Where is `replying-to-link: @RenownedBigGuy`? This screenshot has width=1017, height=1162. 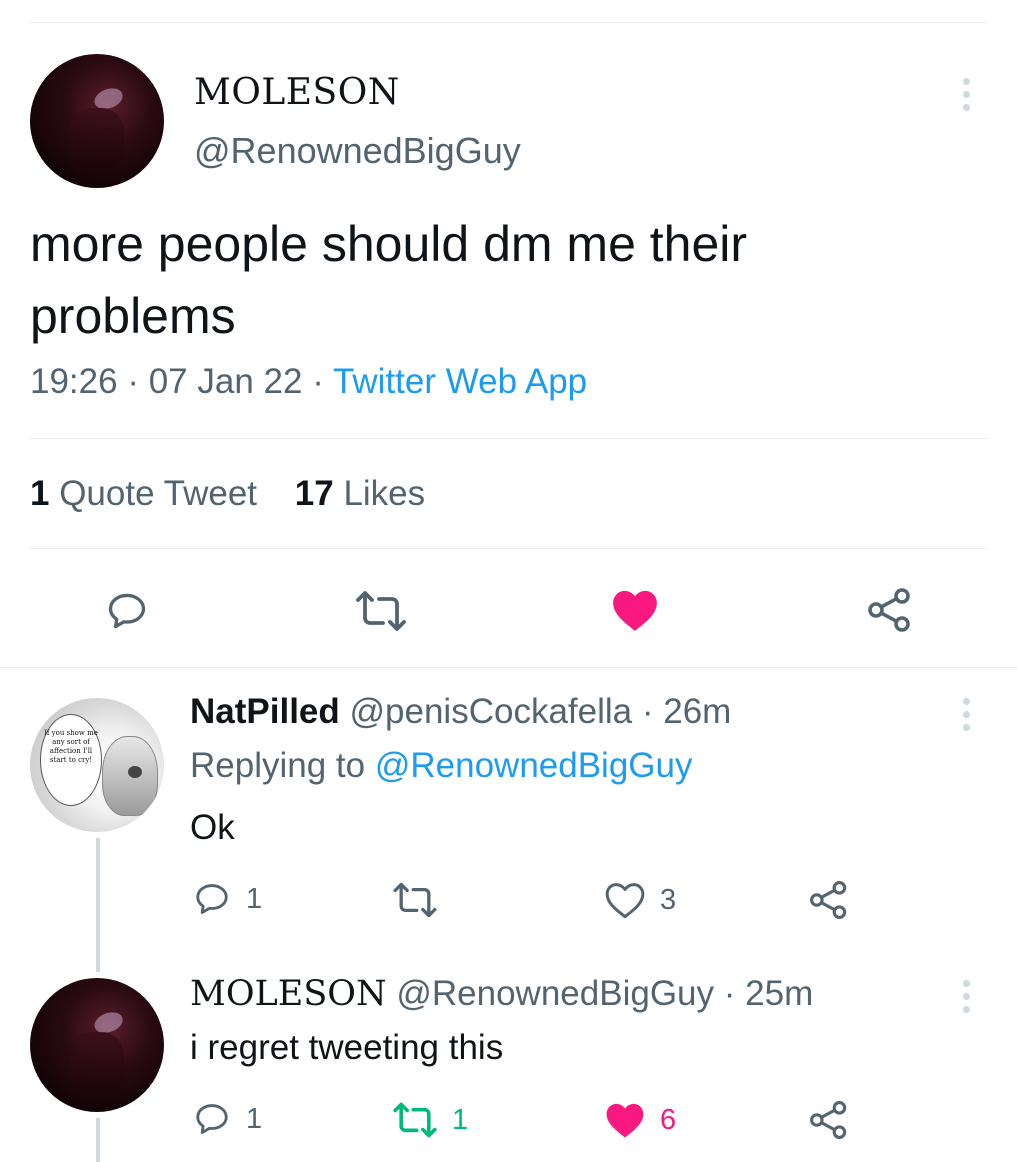
replying-to-link: @RenownedBigGuy is located at coordinates (534, 765).